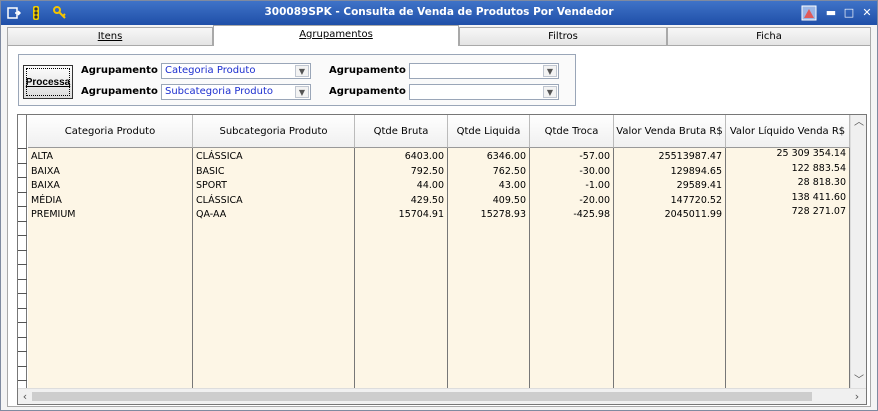 The width and height of the screenshot is (878, 411). What do you see at coordinates (670, 131) in the screenshot?
I see `column-header-valor-bruta: Valor Venda Bruta R$` at bounding box center [670, 131].